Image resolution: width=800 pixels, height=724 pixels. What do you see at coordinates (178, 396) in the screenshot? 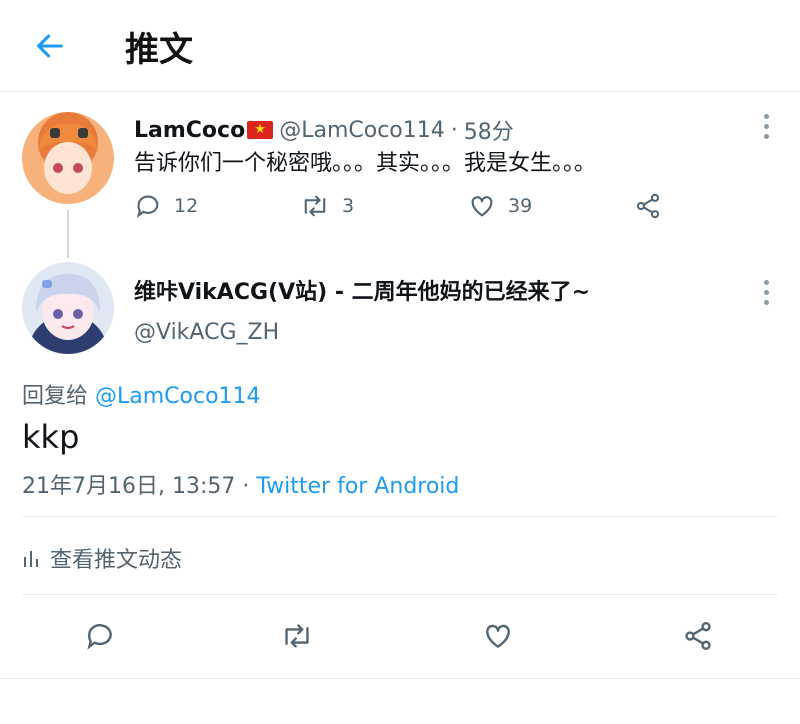
I see `reply-to-link: @LamCoco114` at bounding box center [178, 396].